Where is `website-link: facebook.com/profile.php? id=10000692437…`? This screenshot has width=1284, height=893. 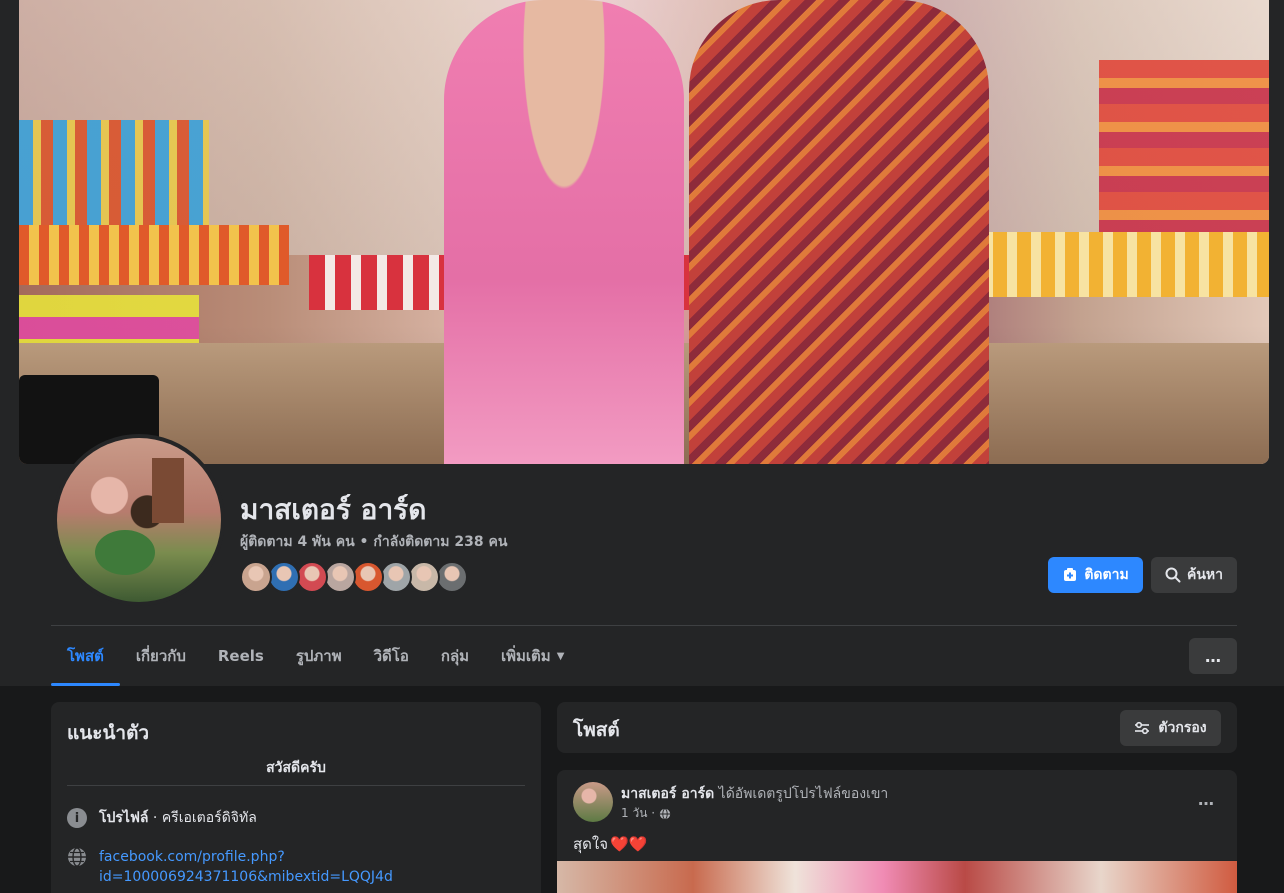 website-link: facebook.com/profile.php? id=10000692437… is located at coordinates (246, 867).